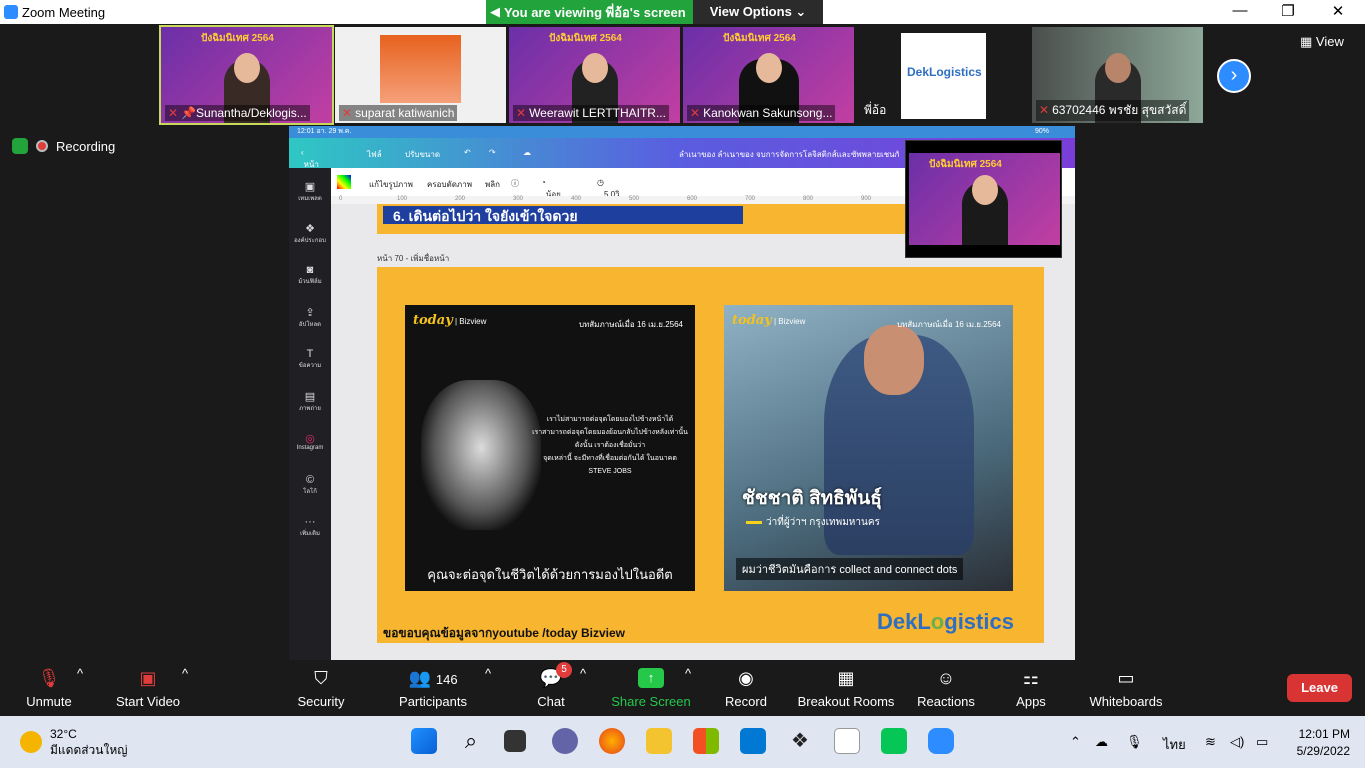 The image size is (1365, 768). I want to click on sidebar-item-uploads: ⇪ อัปโหลด, so click(310, 317).